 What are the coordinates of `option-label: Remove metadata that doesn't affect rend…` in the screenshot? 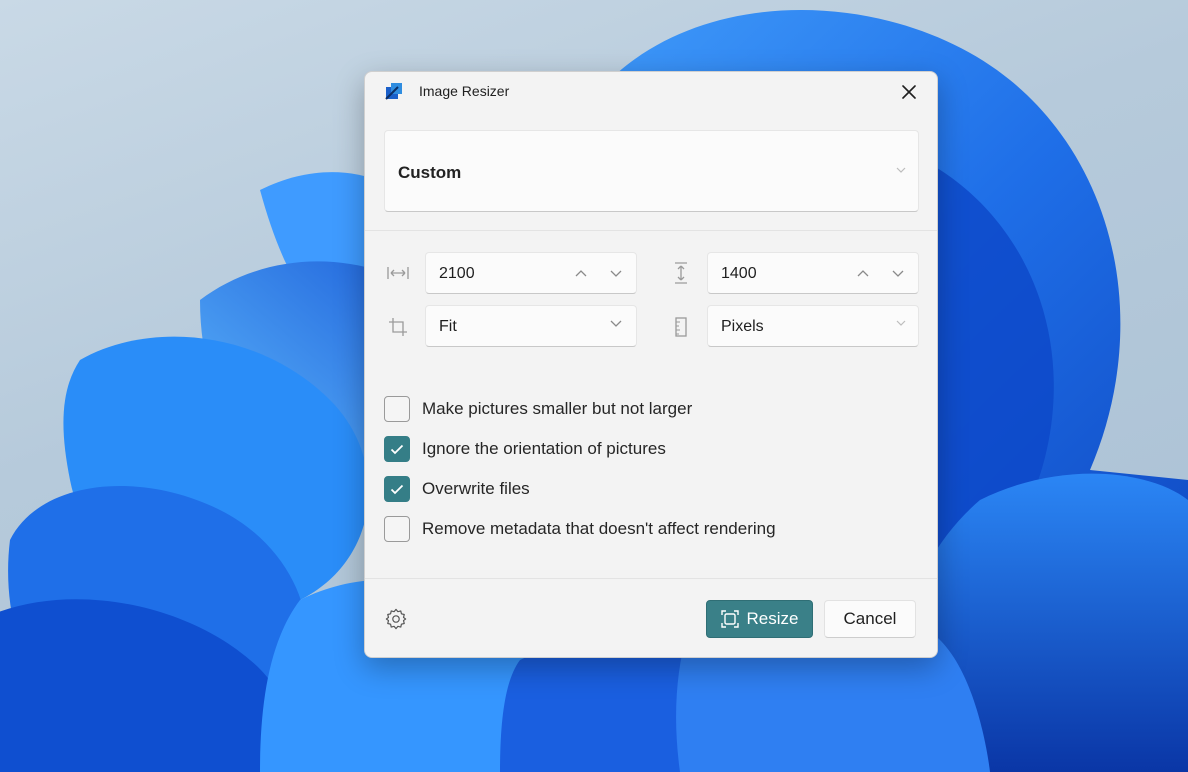 It's located at (599, 528).